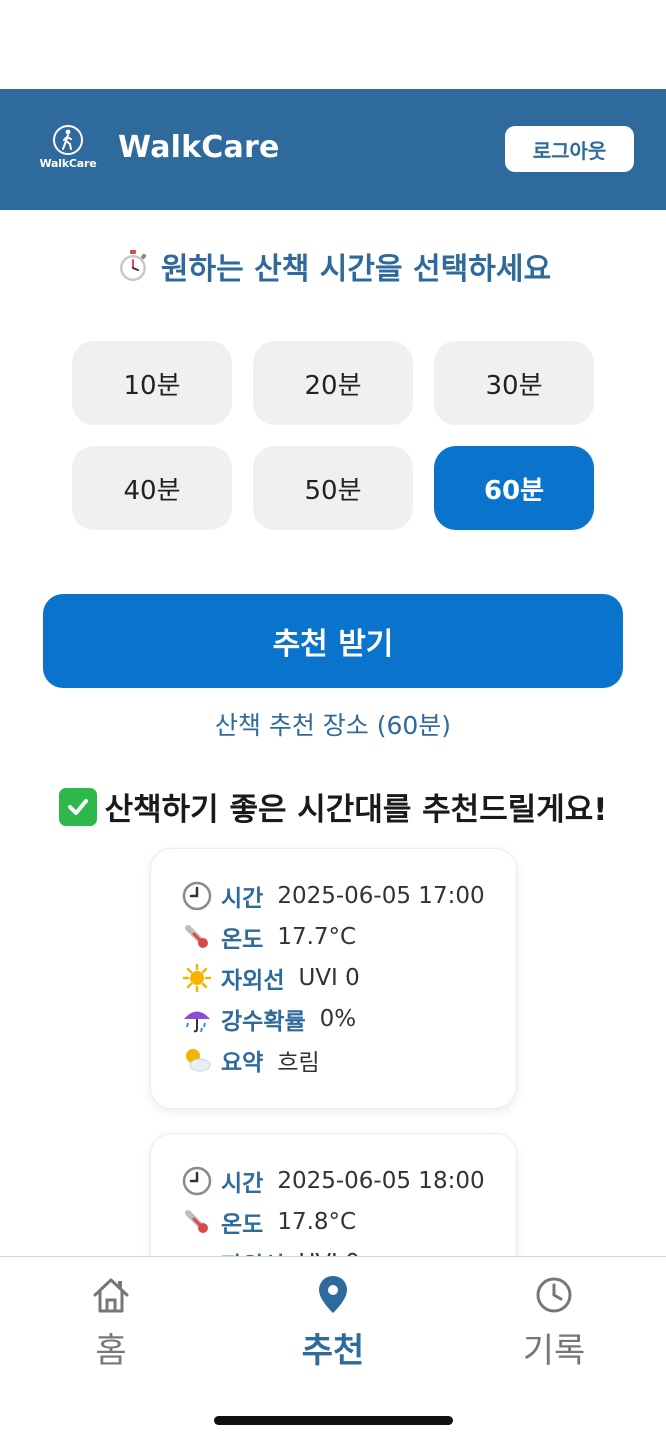 Image resolution: width=666 pixels, height=1440 pixels. I want to click on brand-title: WalkCare, so click(199, 147).